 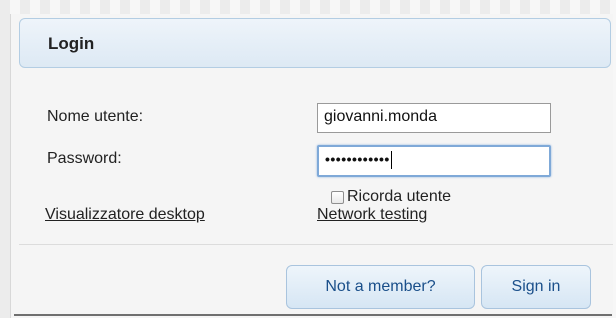 I want to click on remember-user-label: Ricorda utente, so click(x=399, y=197).